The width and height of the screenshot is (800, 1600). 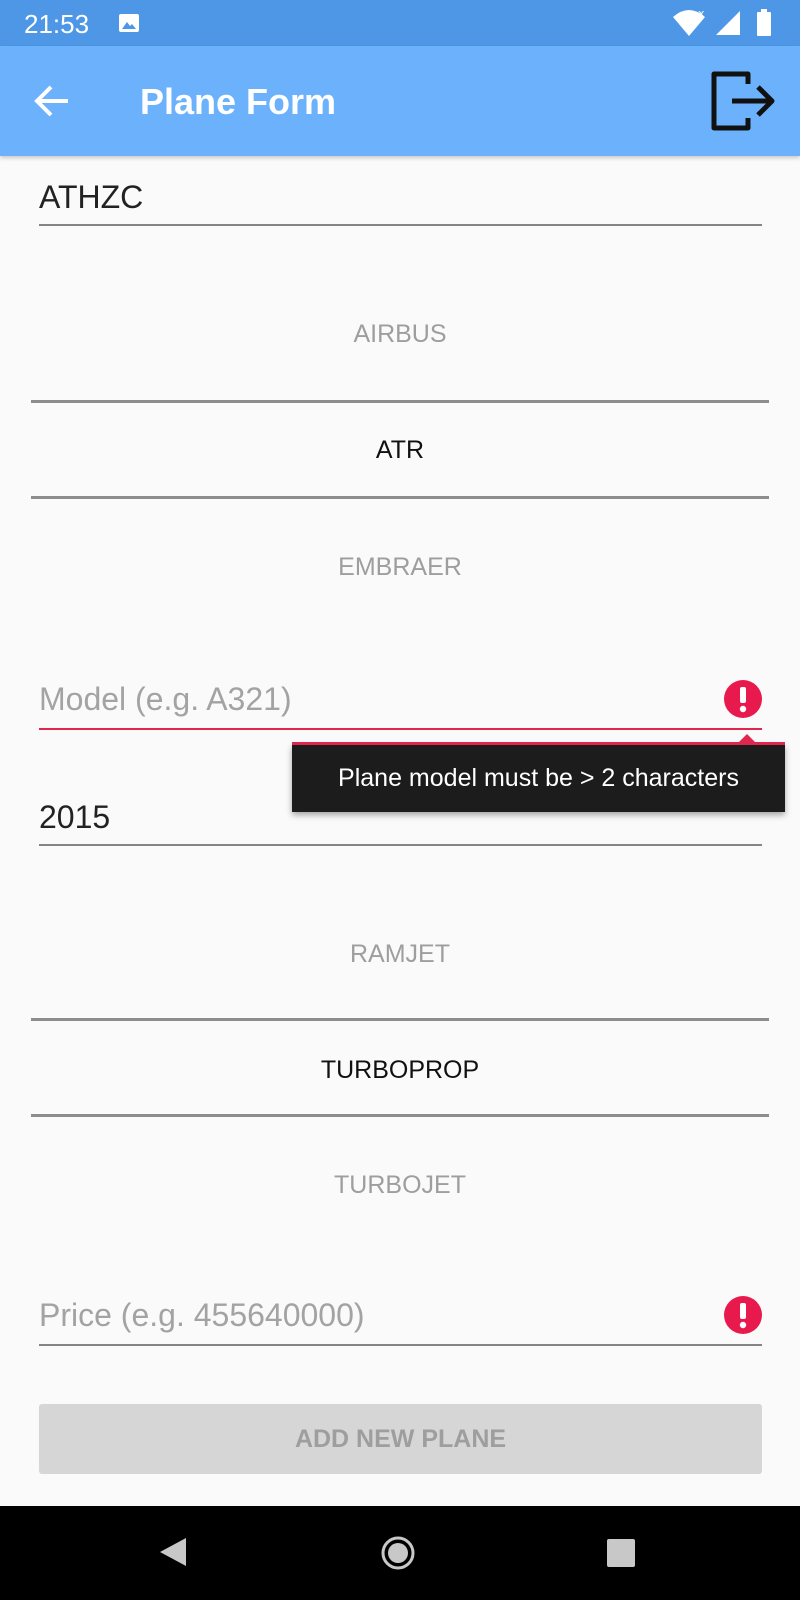 What do you see at coordinates (238, 101) in the screenshot?
I see `page-title: Plane Form` at bounding box center [238, 101].